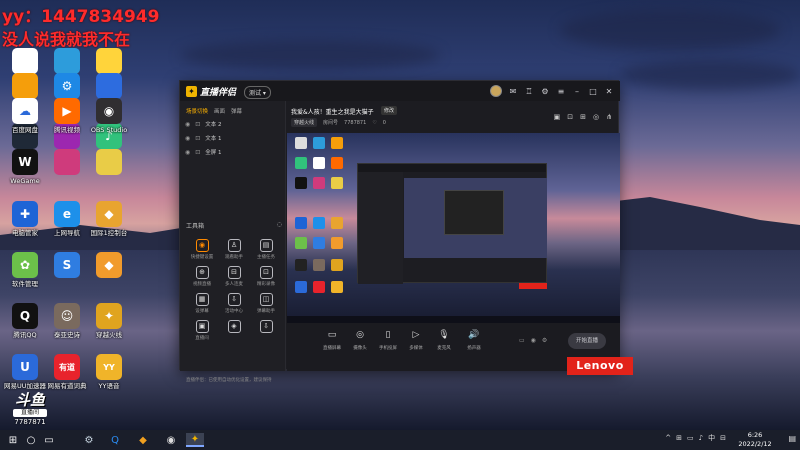 The width and height of the screenshot is (800, 450). Describe the element at coordinates (109, 367) in the screenshot. I see `yy-voice-icon: YY` at that location.